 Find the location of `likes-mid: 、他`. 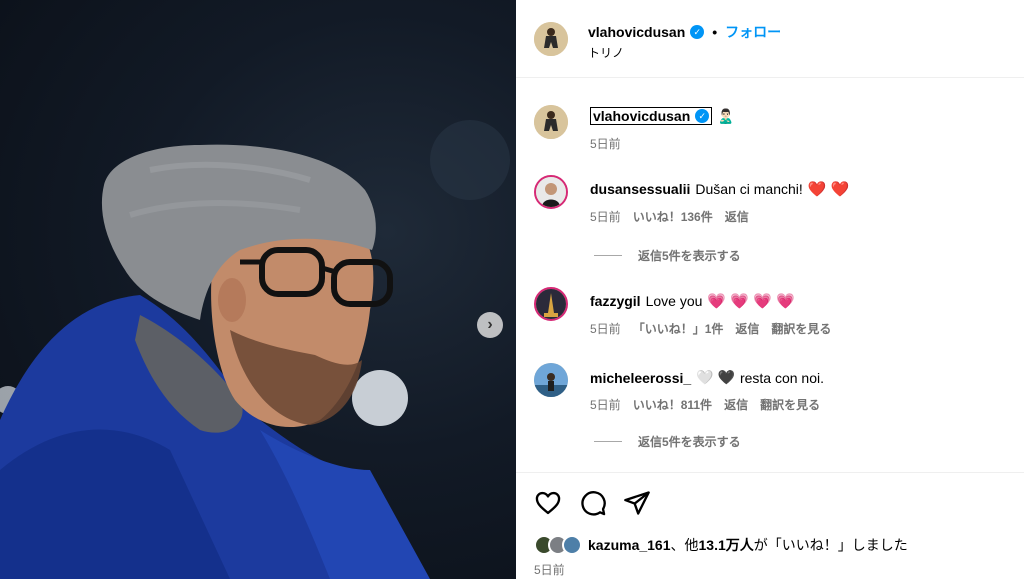

likes-mid: 、他 is located at coordinates (684, 545).